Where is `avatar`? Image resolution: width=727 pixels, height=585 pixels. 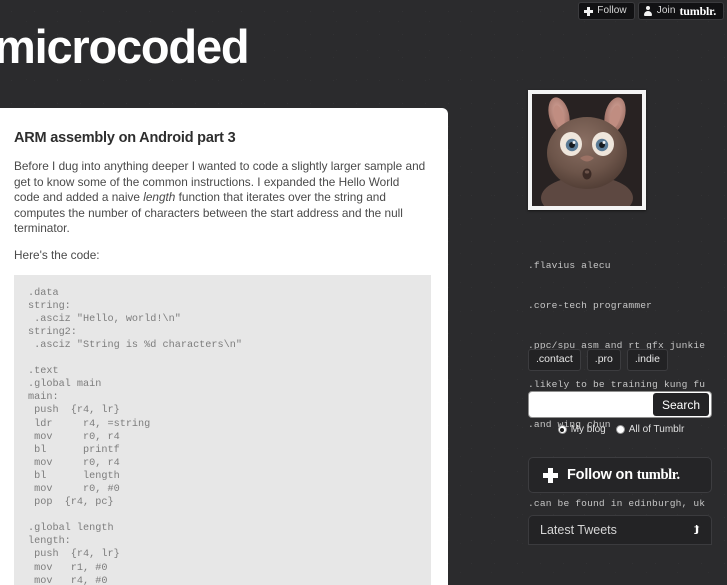
avatar is located at coordinates (587, 150).